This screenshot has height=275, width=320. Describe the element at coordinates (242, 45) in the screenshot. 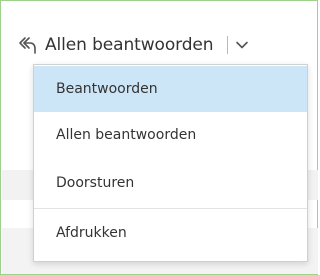

I see `chevron-down-icon` at that location.